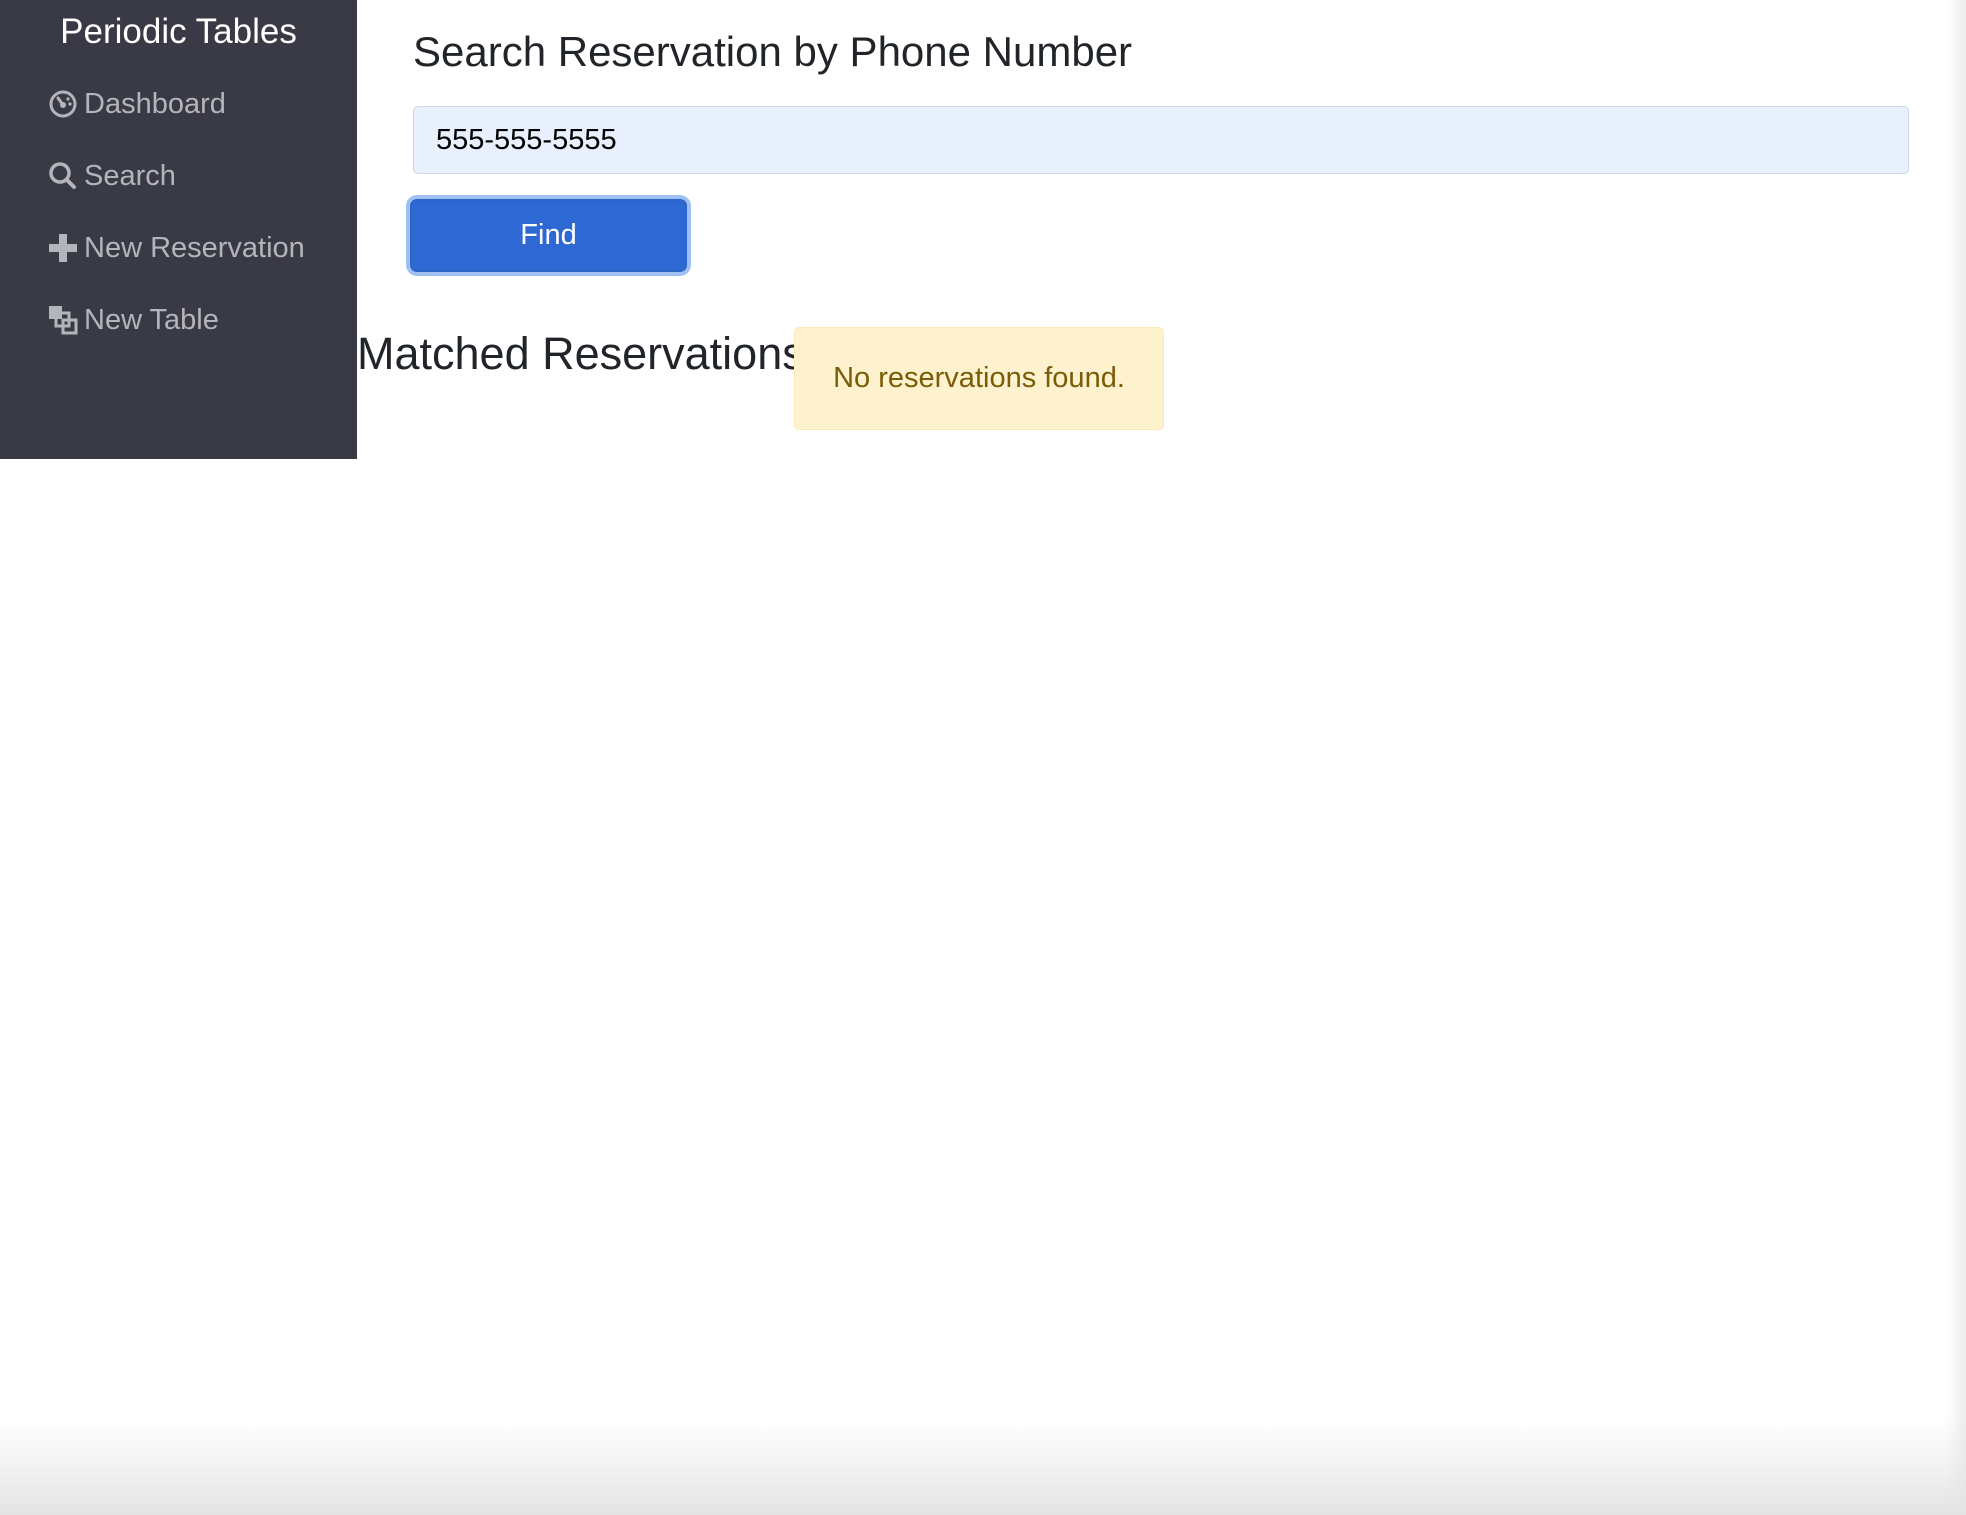  What do you see at coordinates (178, 32) in the screenshot?
I see `brand-title: Periodic Tables` at bounding box center [178, 32].